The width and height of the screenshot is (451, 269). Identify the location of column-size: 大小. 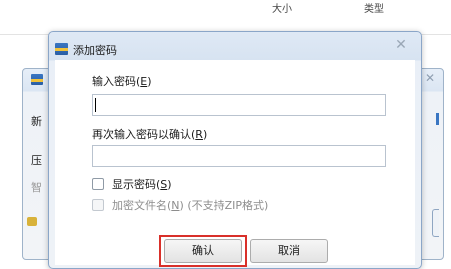
(282, 7).